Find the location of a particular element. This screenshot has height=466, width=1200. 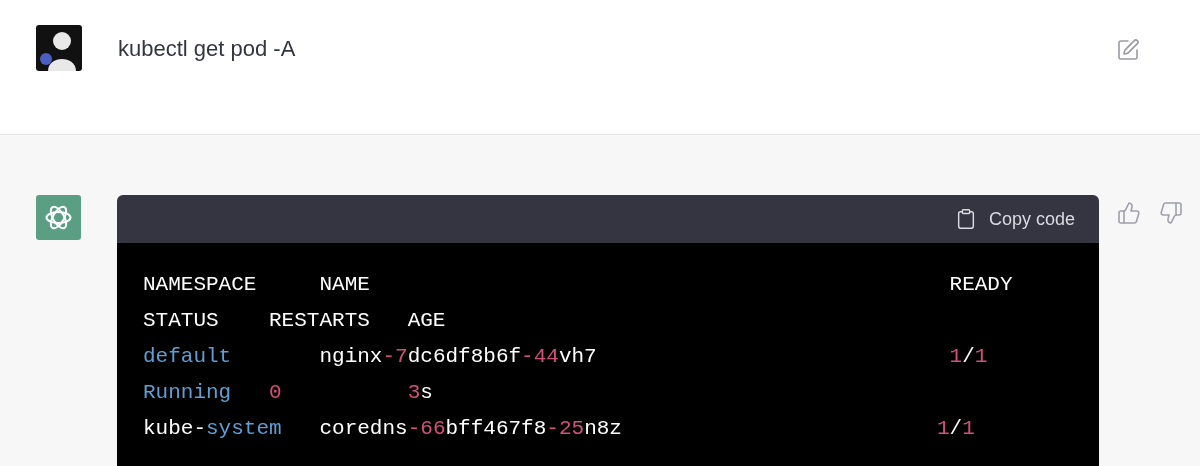

copy-code-button: Copy code is located at coordinates (1014, 219).